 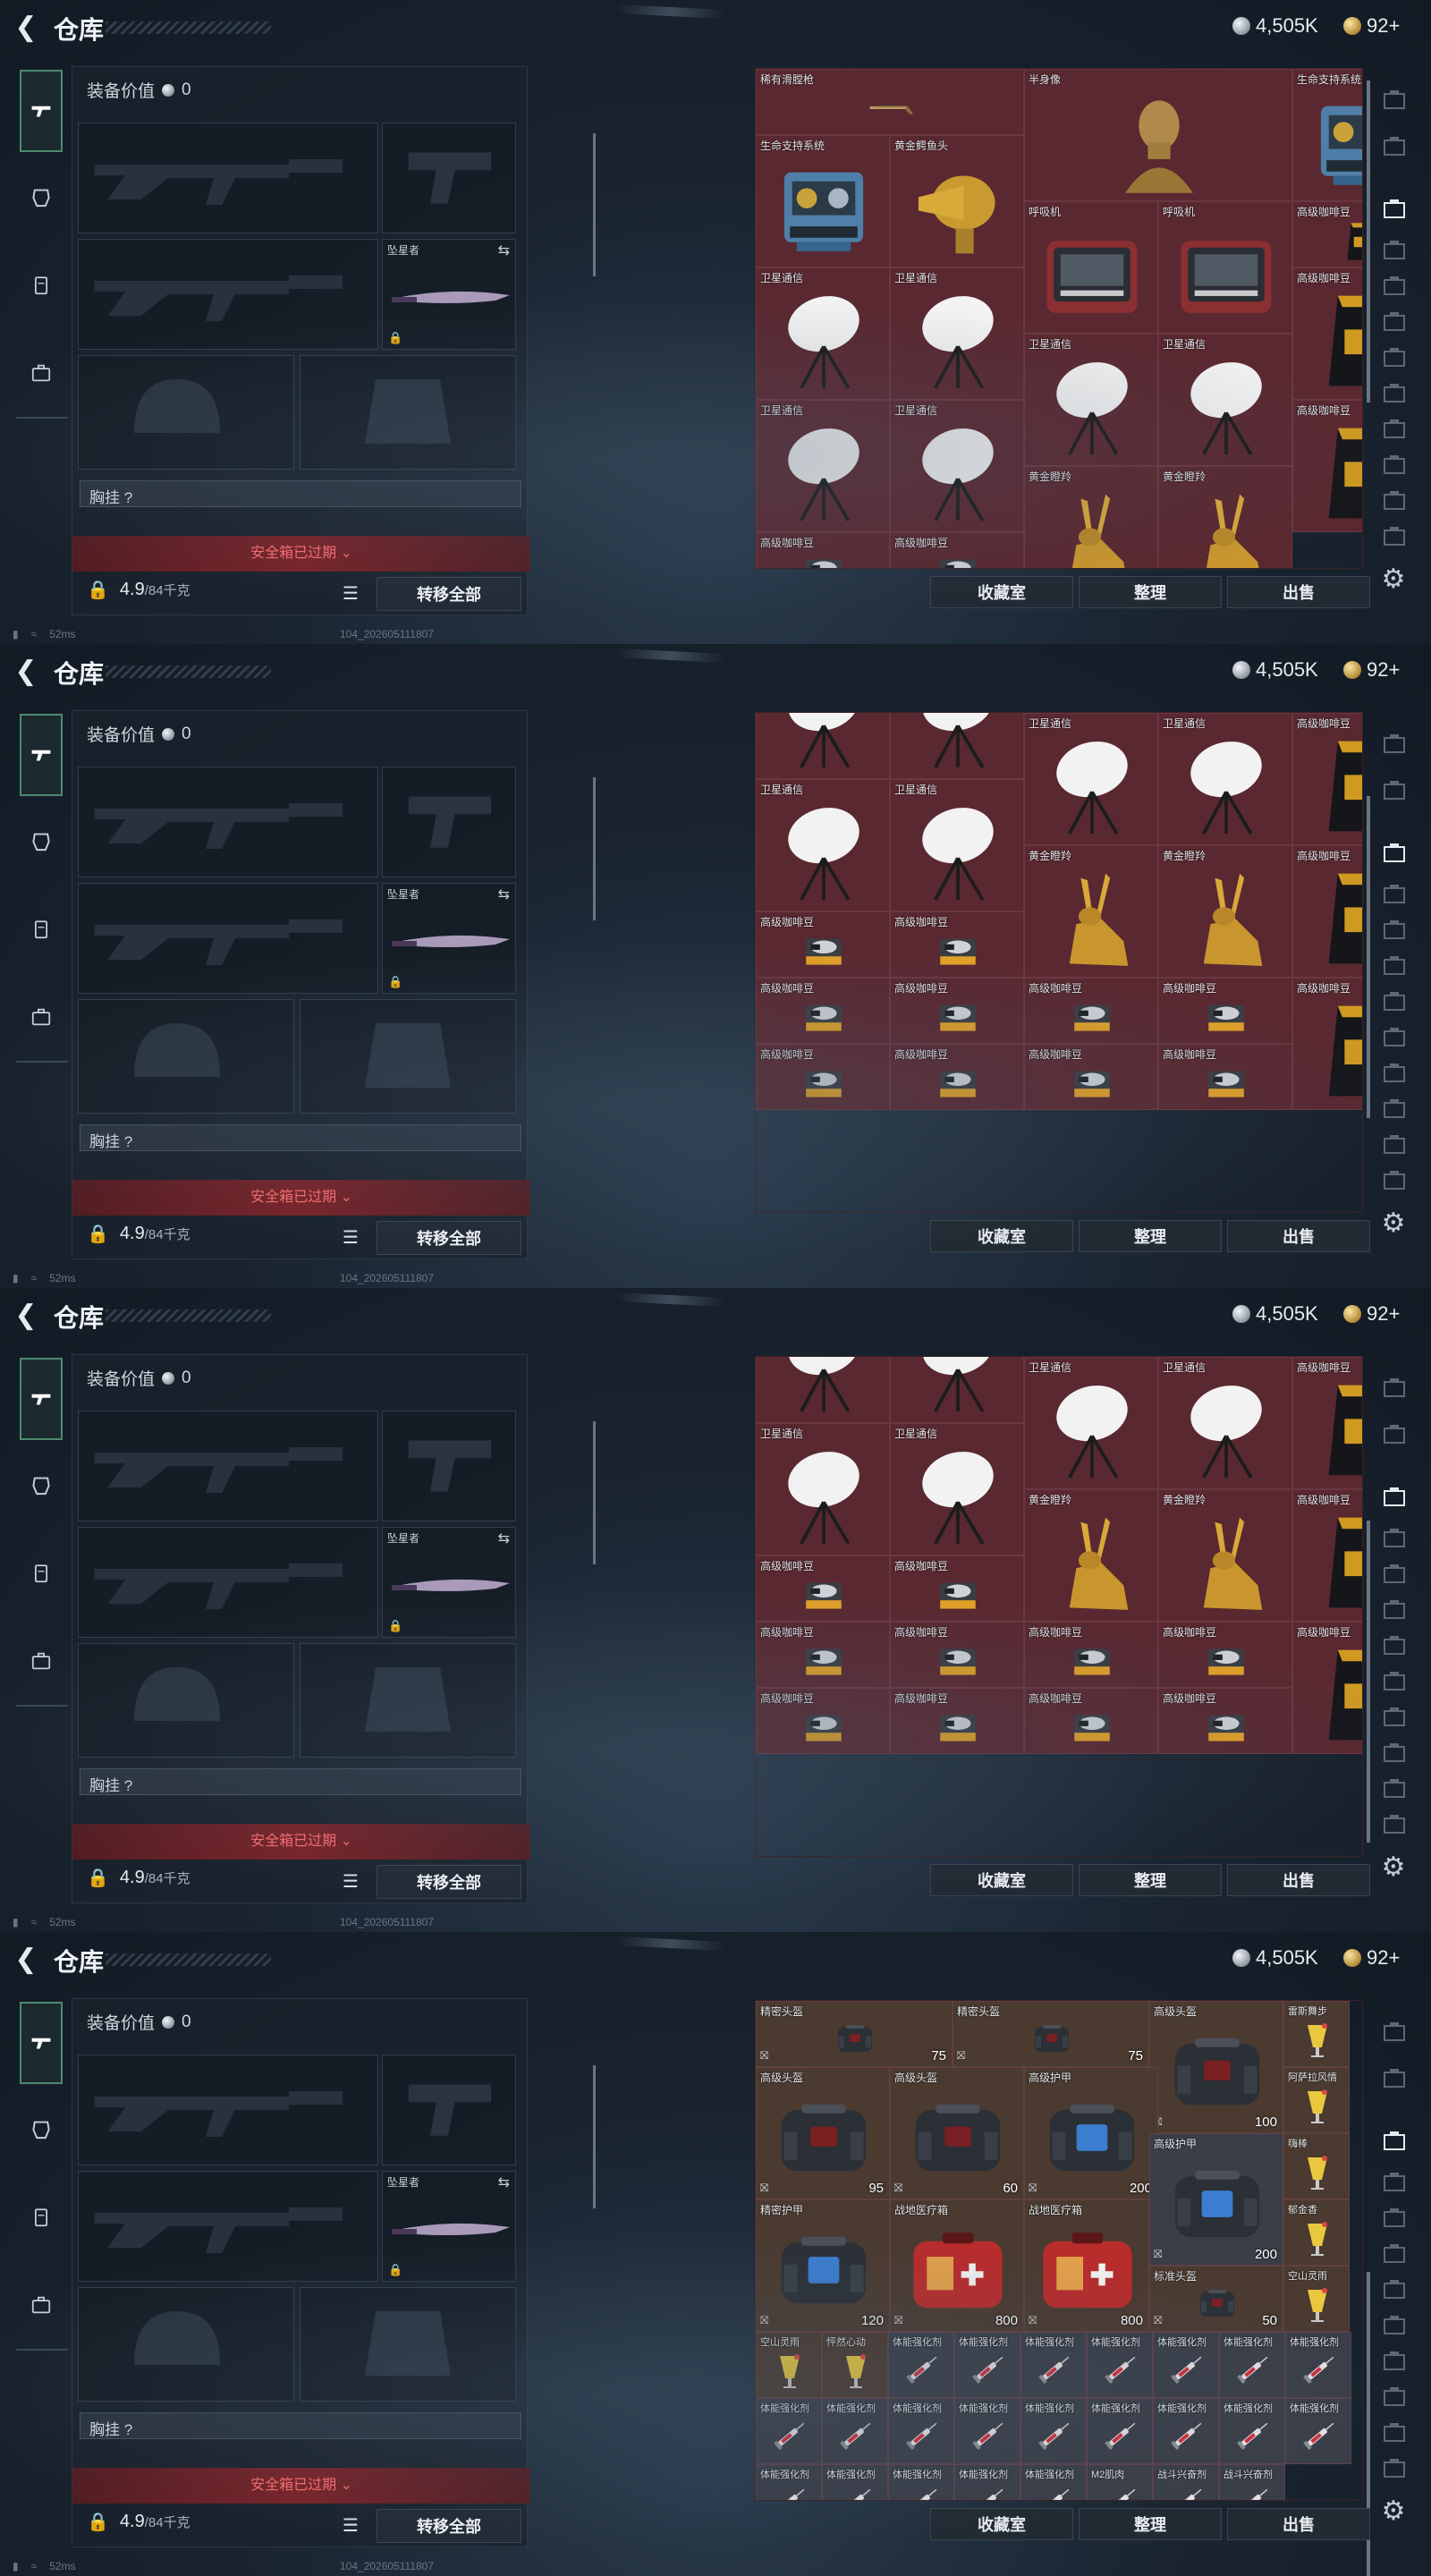 What do you see at coordinates (1087, 2265) in the screenshot?
I see `gear-item: 战地医疗箱 800 ⛝` at bounding box center [1087, 2265].